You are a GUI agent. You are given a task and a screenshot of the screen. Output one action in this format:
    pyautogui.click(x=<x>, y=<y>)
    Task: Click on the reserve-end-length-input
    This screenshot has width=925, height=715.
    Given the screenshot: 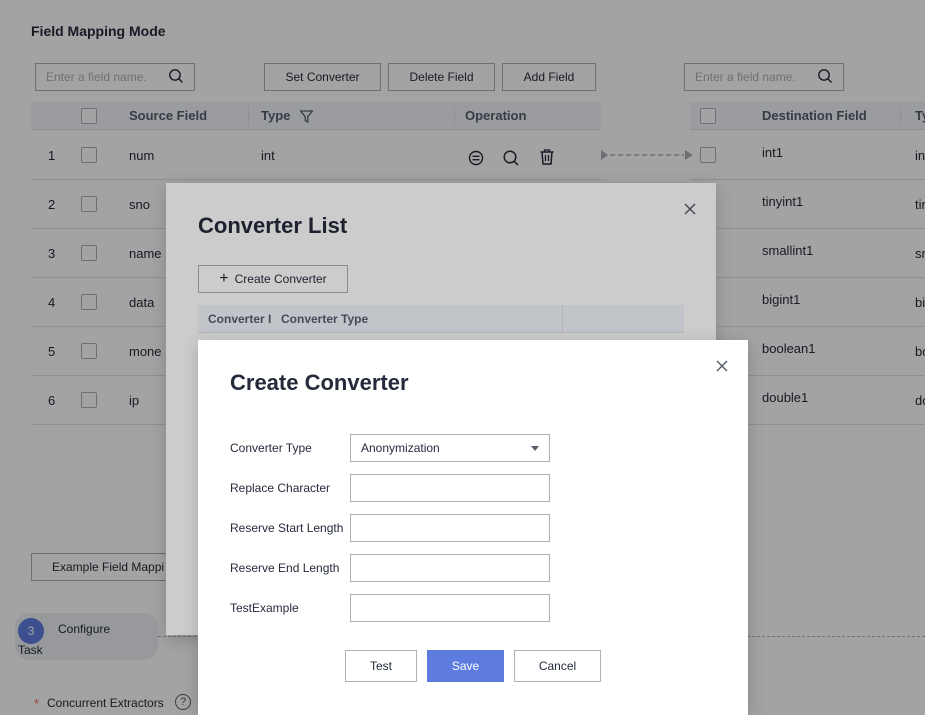 What is the action you would take?
    pyautogui.click(x=450, y=568)
    